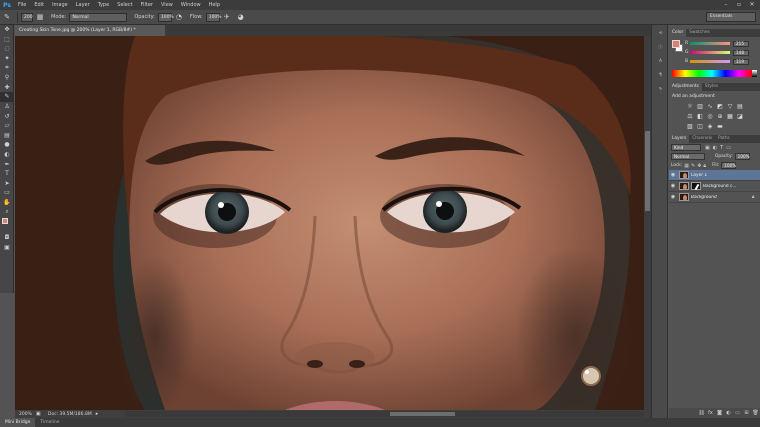  What do you see at coordinates (241, 17) in the screenshot?
I see `size-pressure-icon: ◕` at bounding box center [241, 17].